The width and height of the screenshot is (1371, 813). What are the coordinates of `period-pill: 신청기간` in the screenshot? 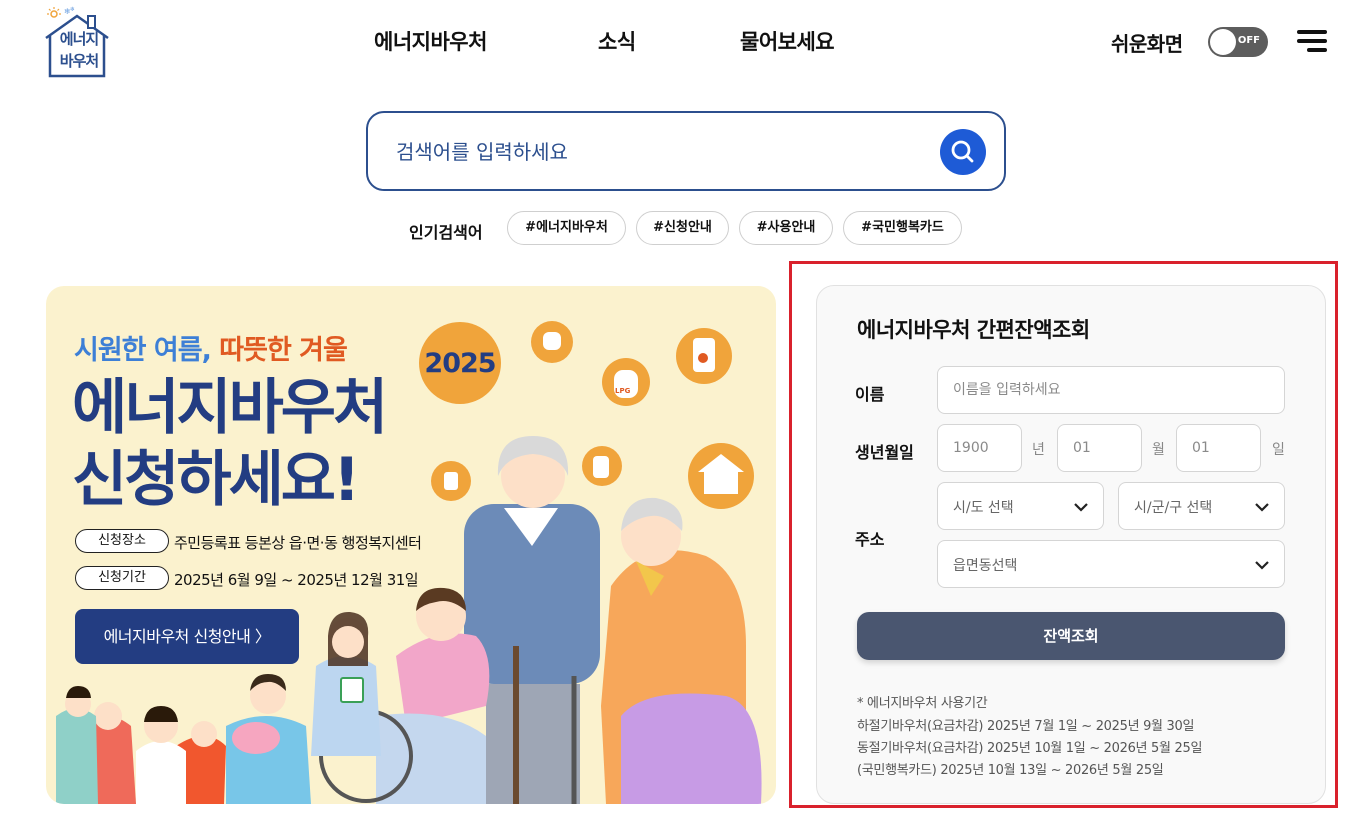 It's located at (122, 578).